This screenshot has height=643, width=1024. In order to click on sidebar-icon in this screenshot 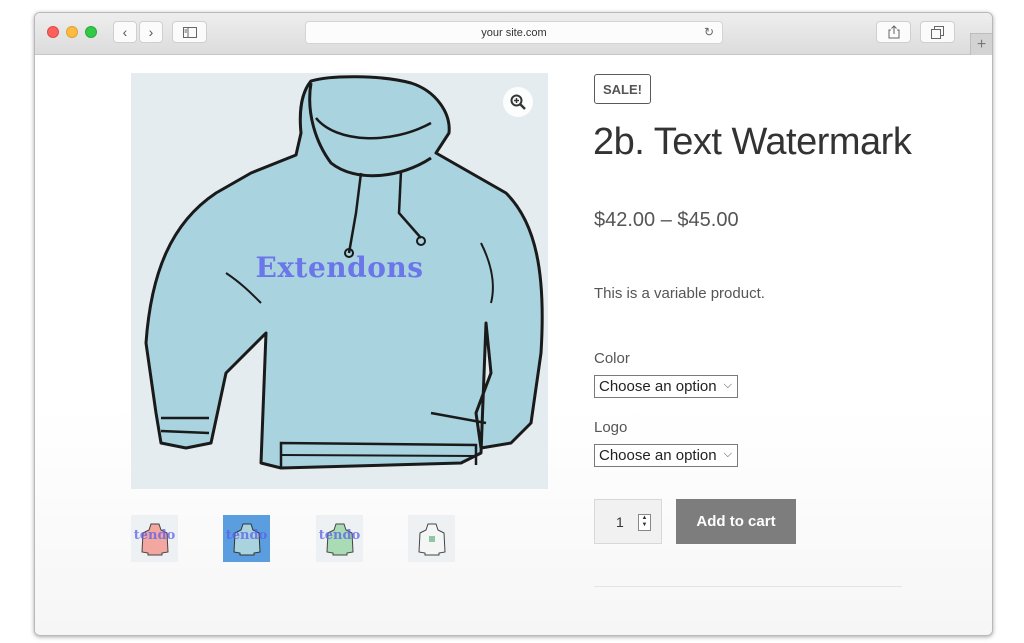, I will do `click(189, 32)`.